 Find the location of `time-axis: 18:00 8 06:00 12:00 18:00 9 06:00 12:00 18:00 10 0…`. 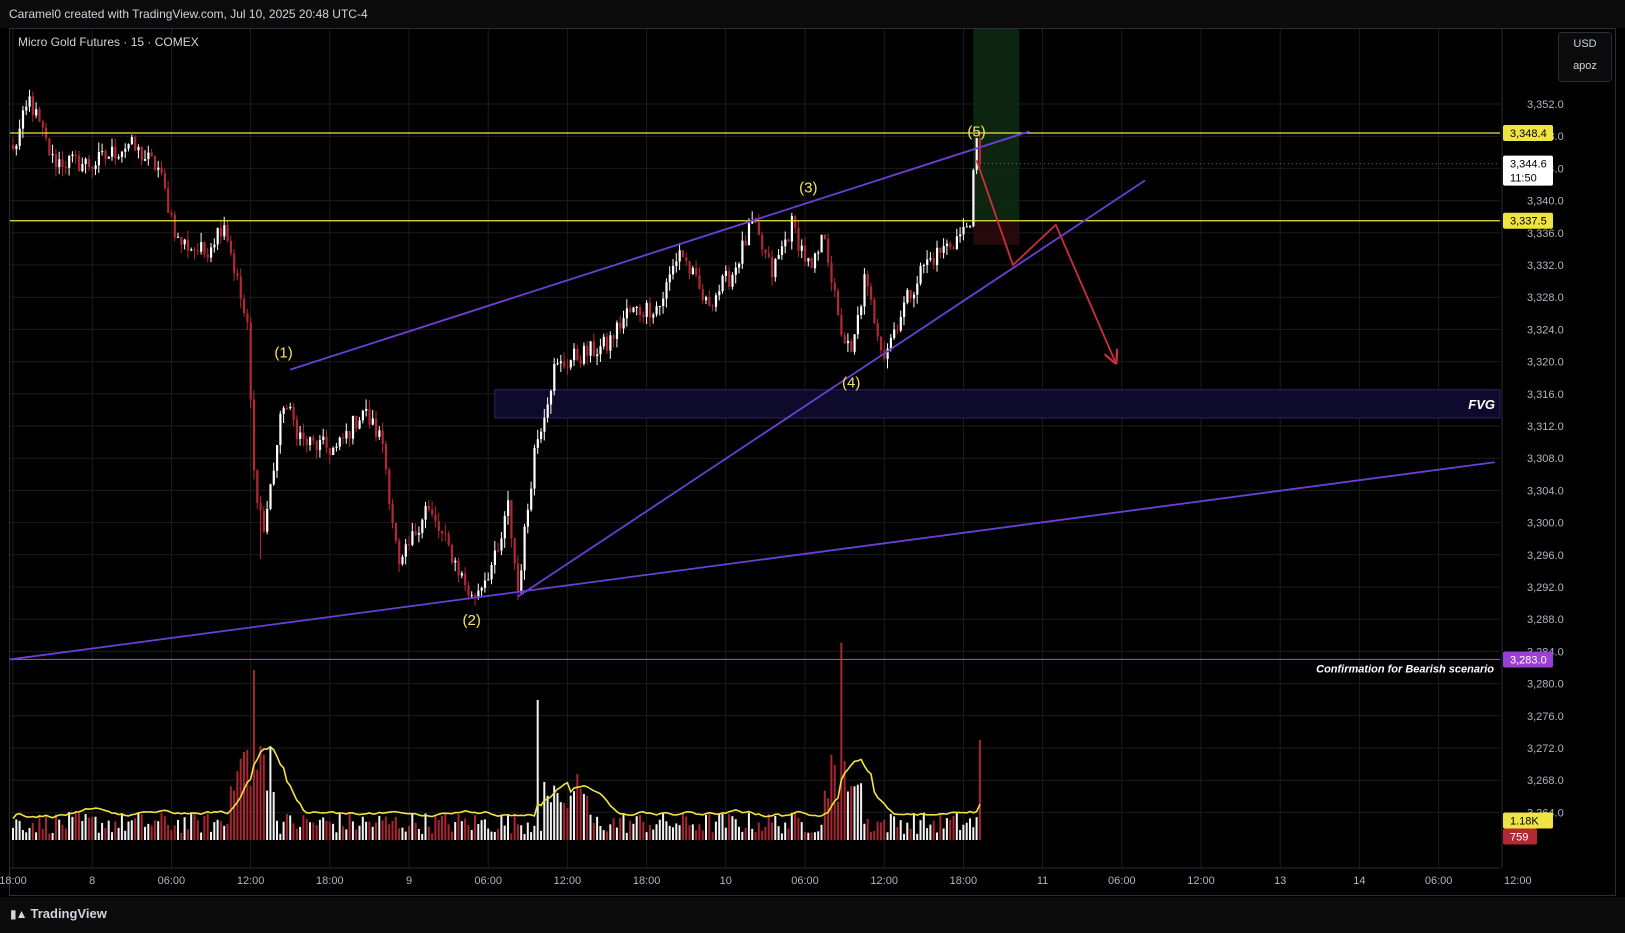

time-axis: 18:00 8 06:00 12:00 18:00 9 06:00 12:00 18:00 10 0… is located at coordinates (766, 877).